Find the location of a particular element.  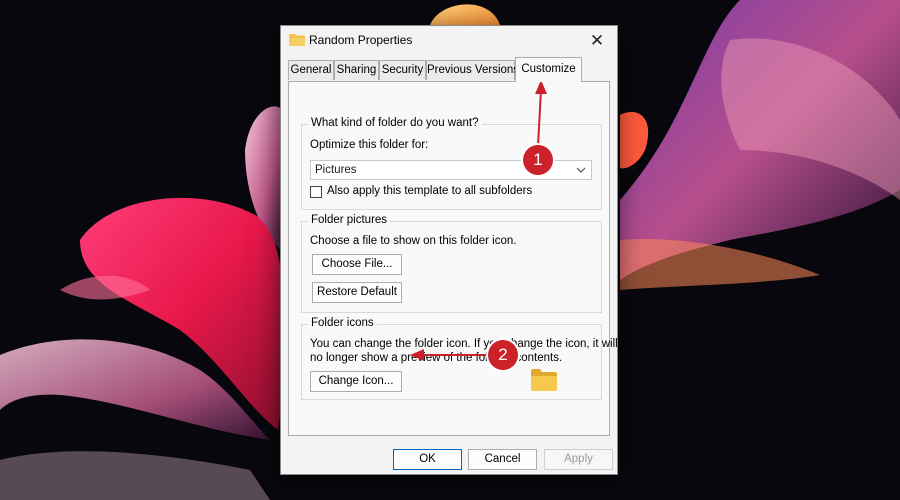

close-icon: ✕ is located at coordinates (597, 40).